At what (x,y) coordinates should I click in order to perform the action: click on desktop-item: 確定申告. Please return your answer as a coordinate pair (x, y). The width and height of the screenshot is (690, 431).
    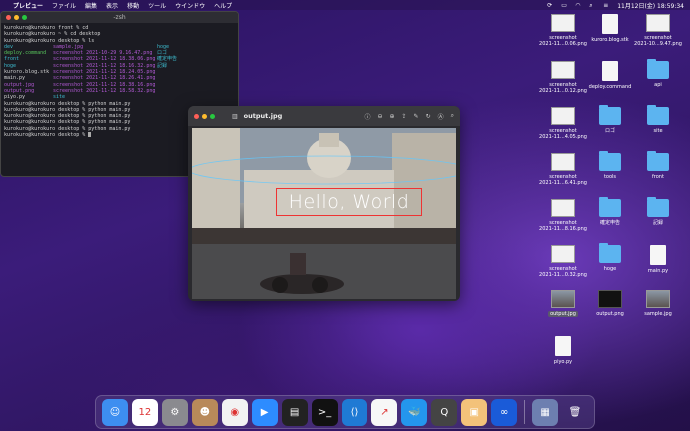
    Looking at the image, I should click on (610, 211).